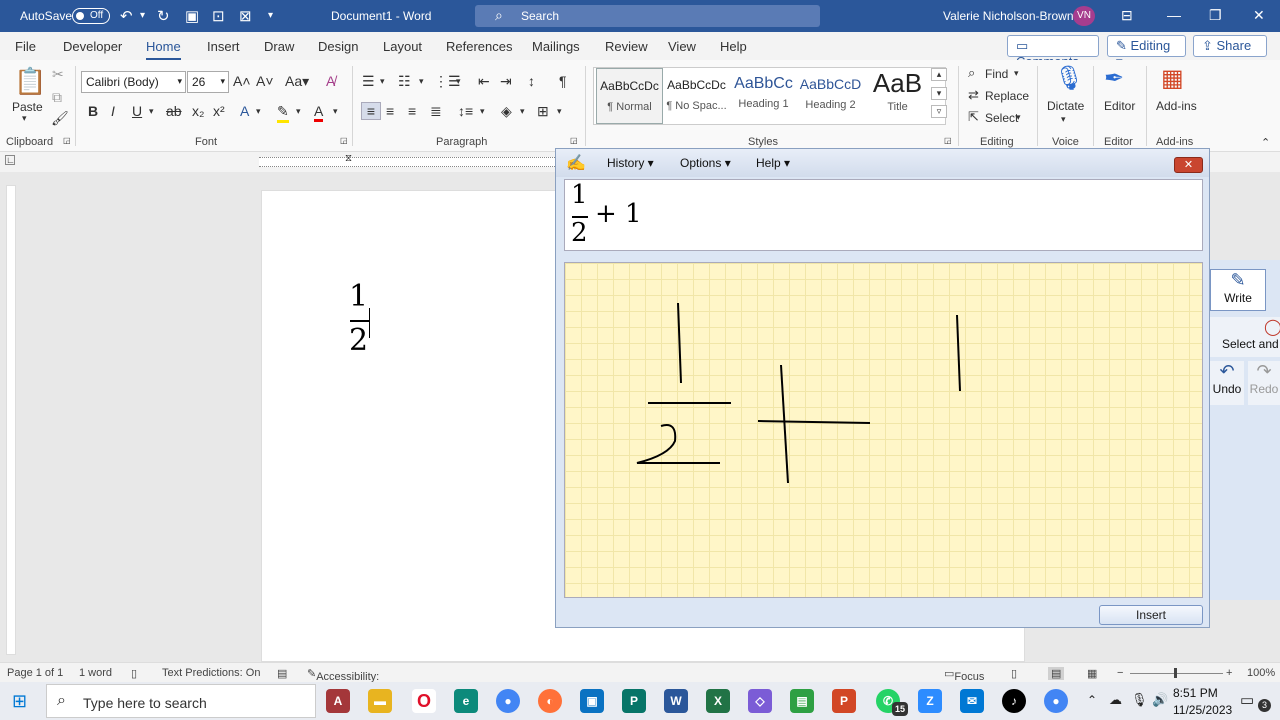  I want to click on tab-design: Design, so click(338, 46).